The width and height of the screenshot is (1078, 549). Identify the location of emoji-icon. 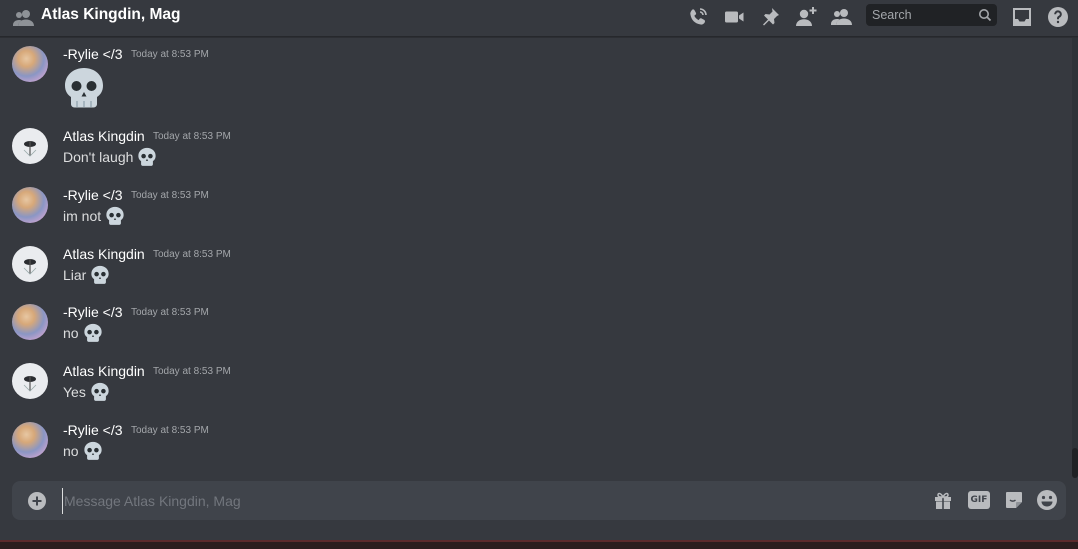
(1047, 500).